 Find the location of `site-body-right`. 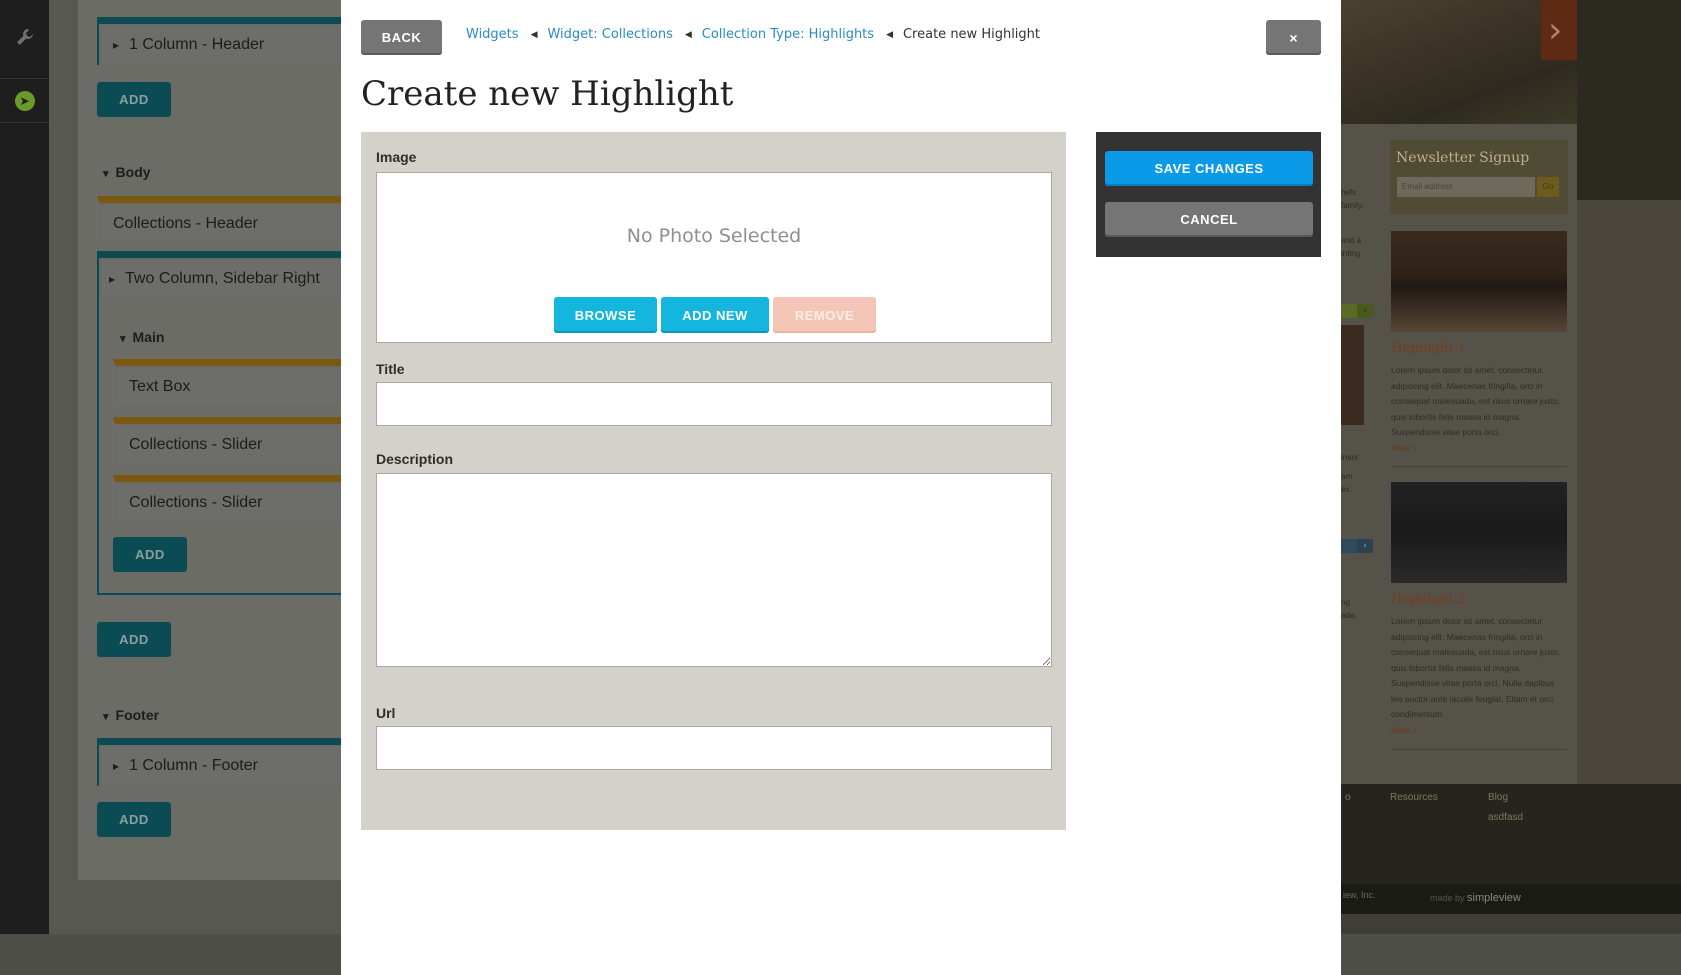

site-body-right is located at coordinates (1629, 492).